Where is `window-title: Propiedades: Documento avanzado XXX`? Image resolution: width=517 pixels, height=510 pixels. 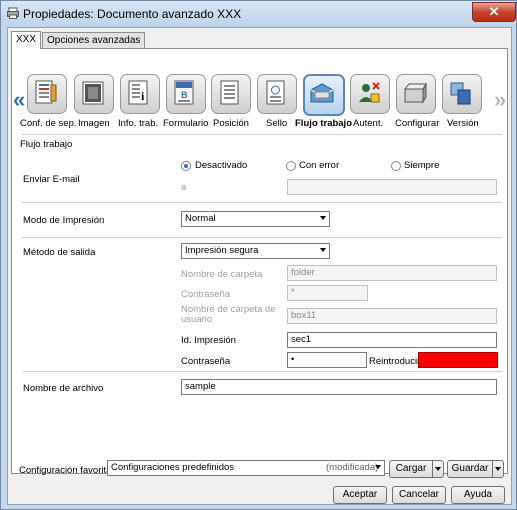
window-title: Propiedades: Documento avanzado XXX is located at coordinates (132, 14).